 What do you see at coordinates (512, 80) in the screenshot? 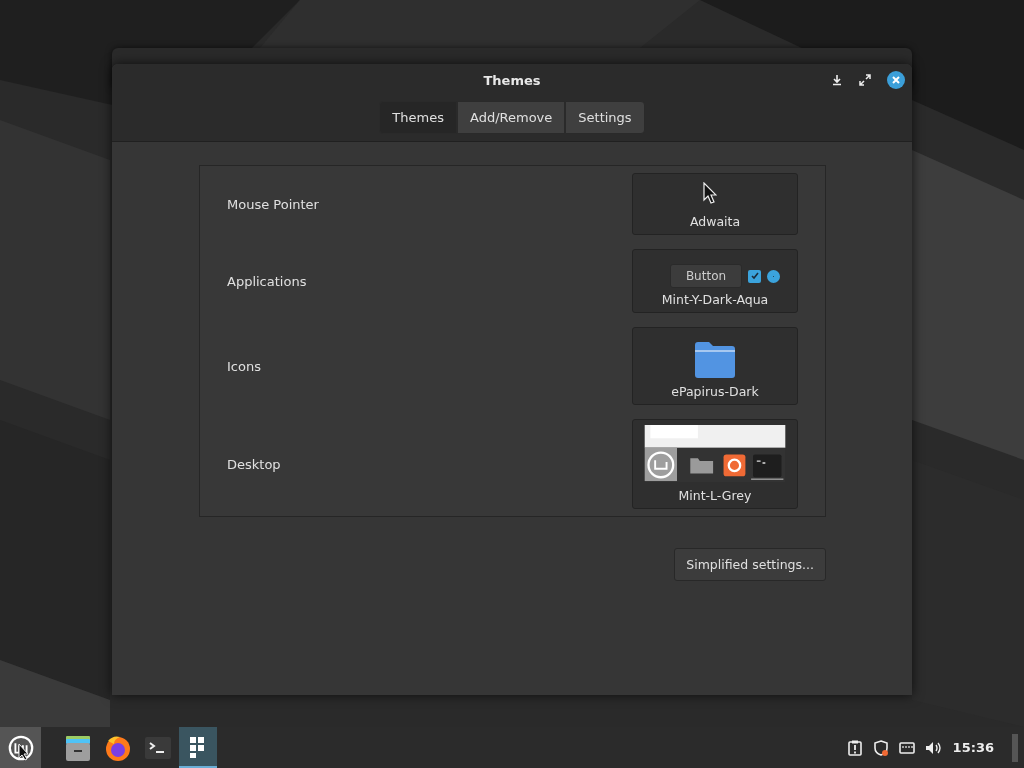
I see `window-title: Themes` at bounding box center [512, 80].